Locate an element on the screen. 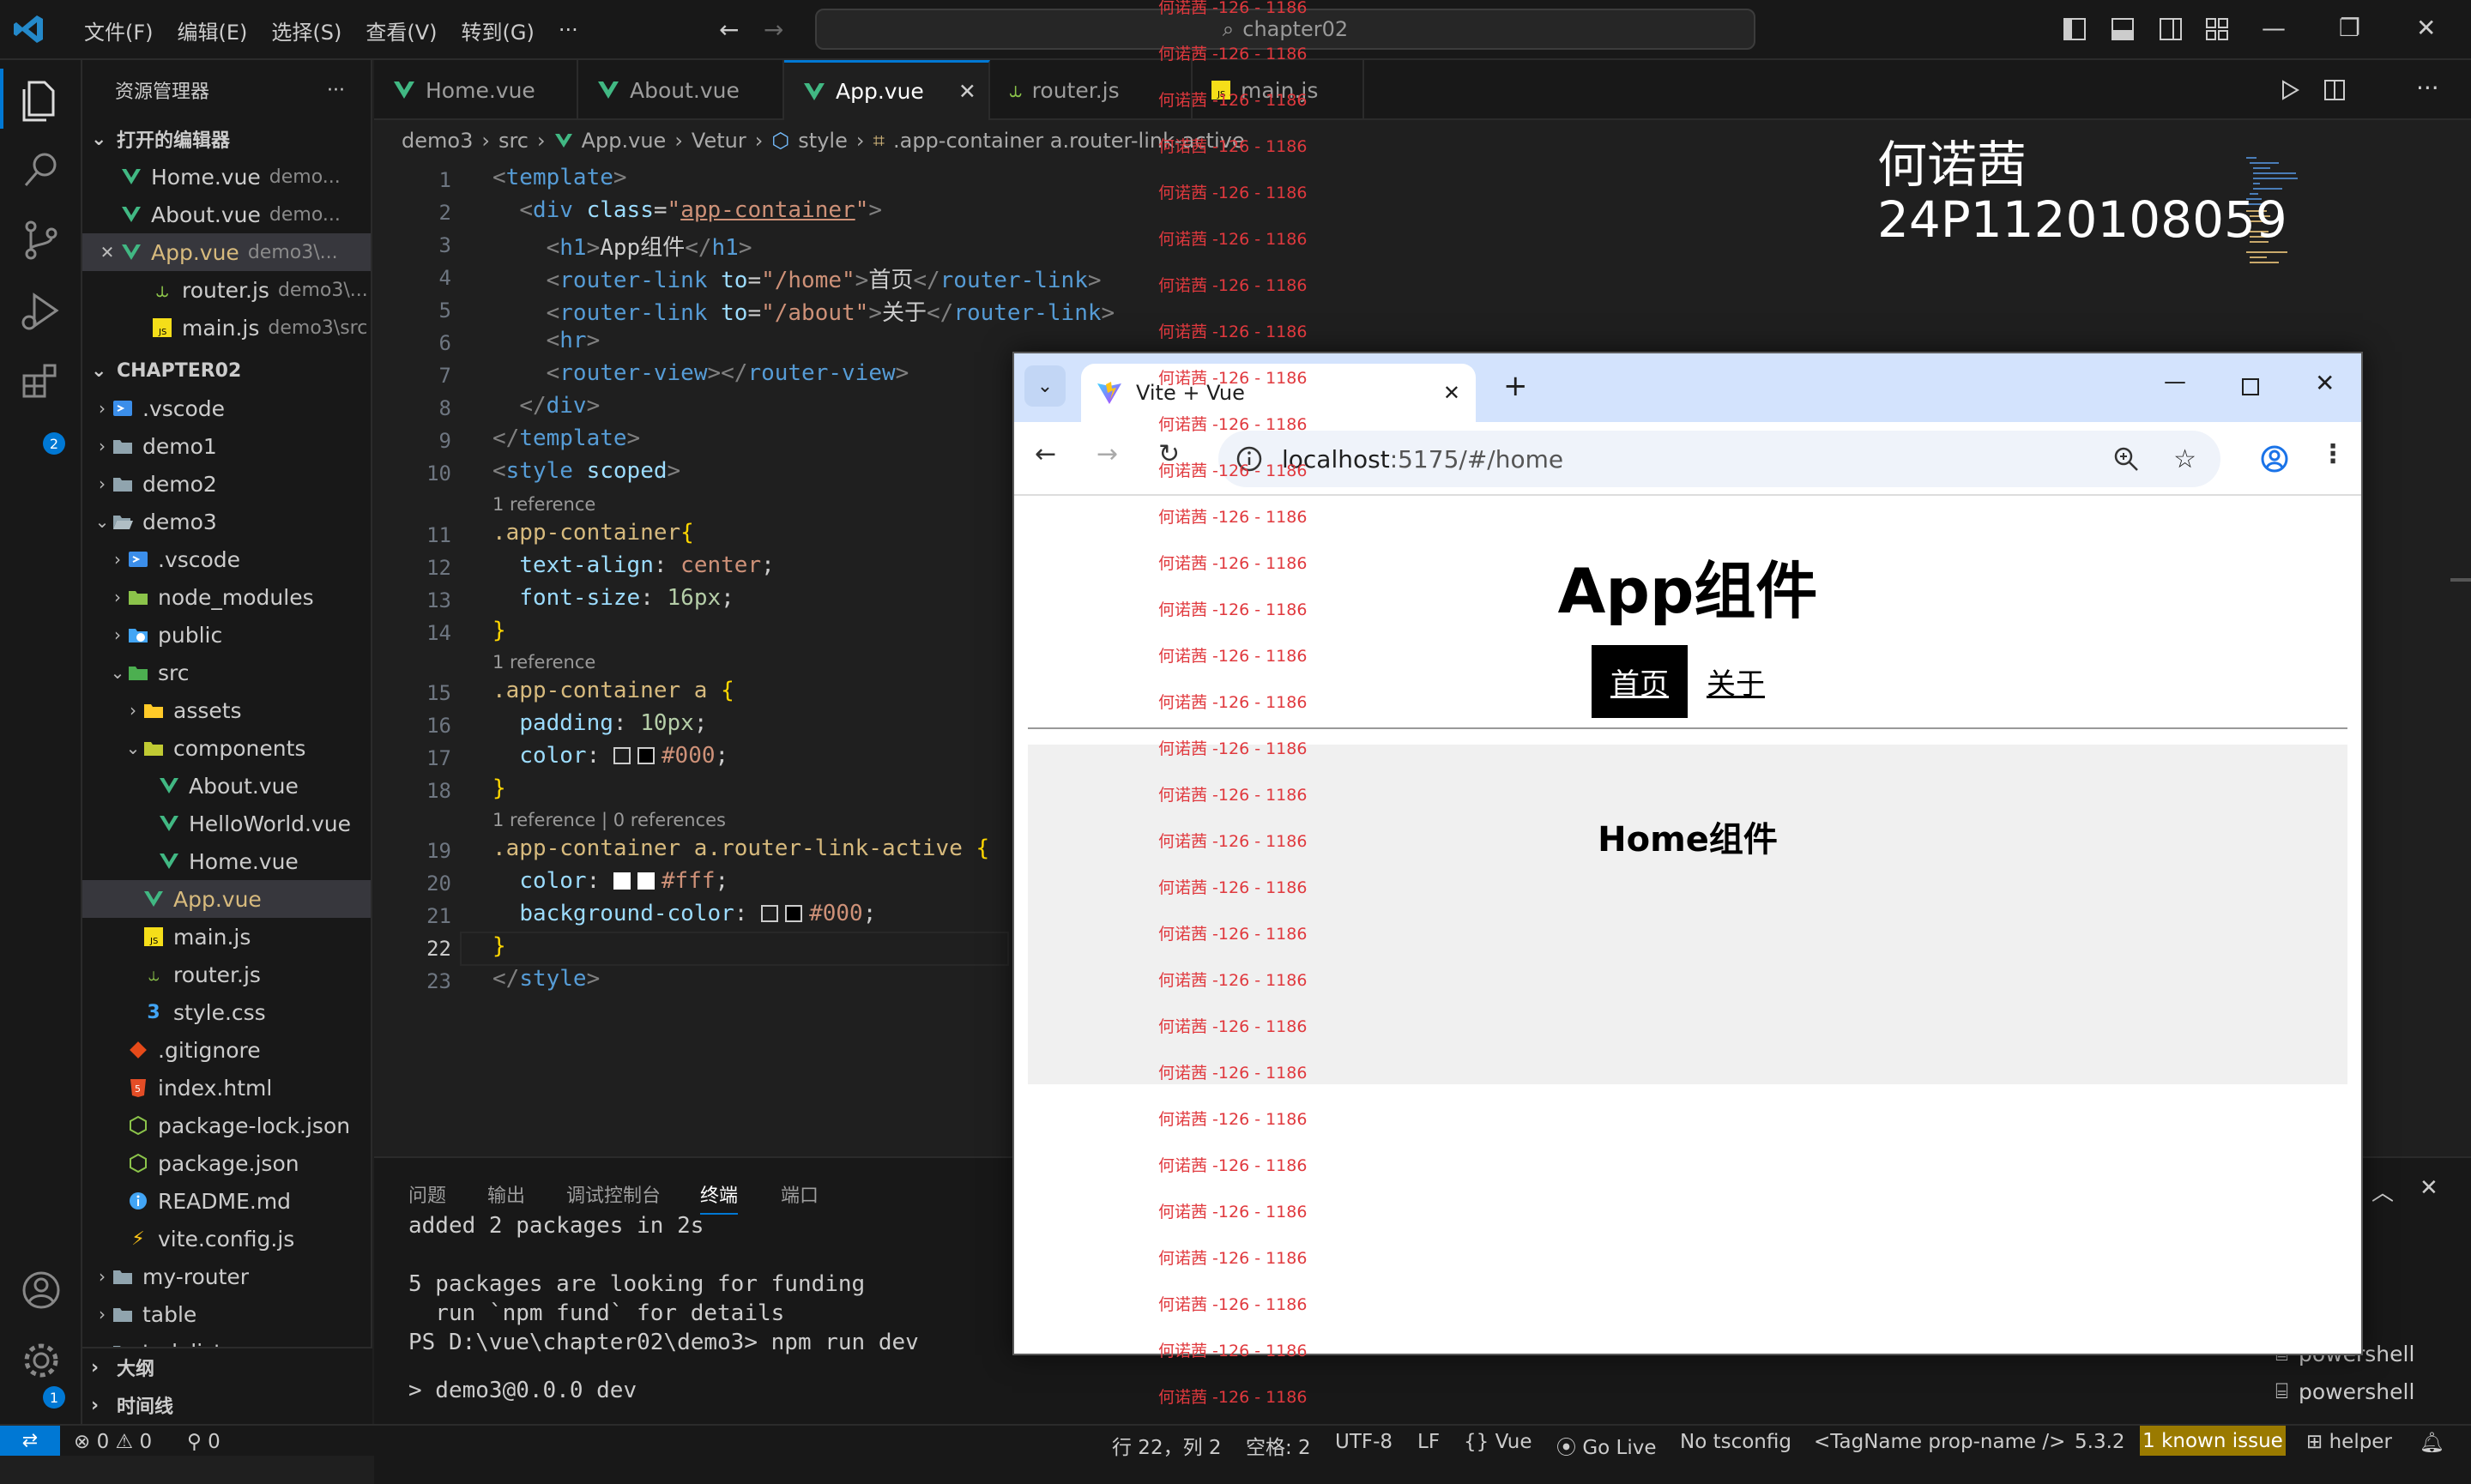 Image resolution: width=2471 pixels, height=1484 pixels. helper-status: ⊞ helper is located at coordinates (2349, 1442).